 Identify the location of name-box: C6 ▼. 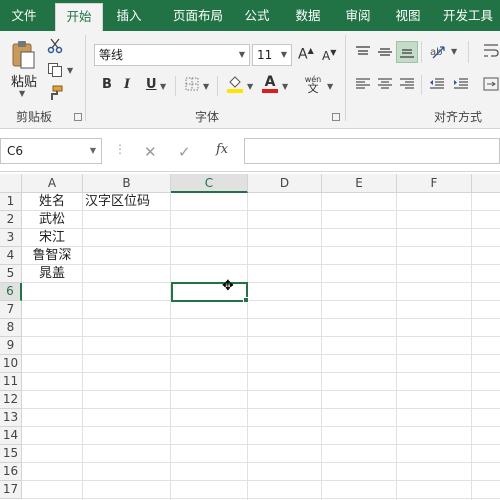
(51, 151).